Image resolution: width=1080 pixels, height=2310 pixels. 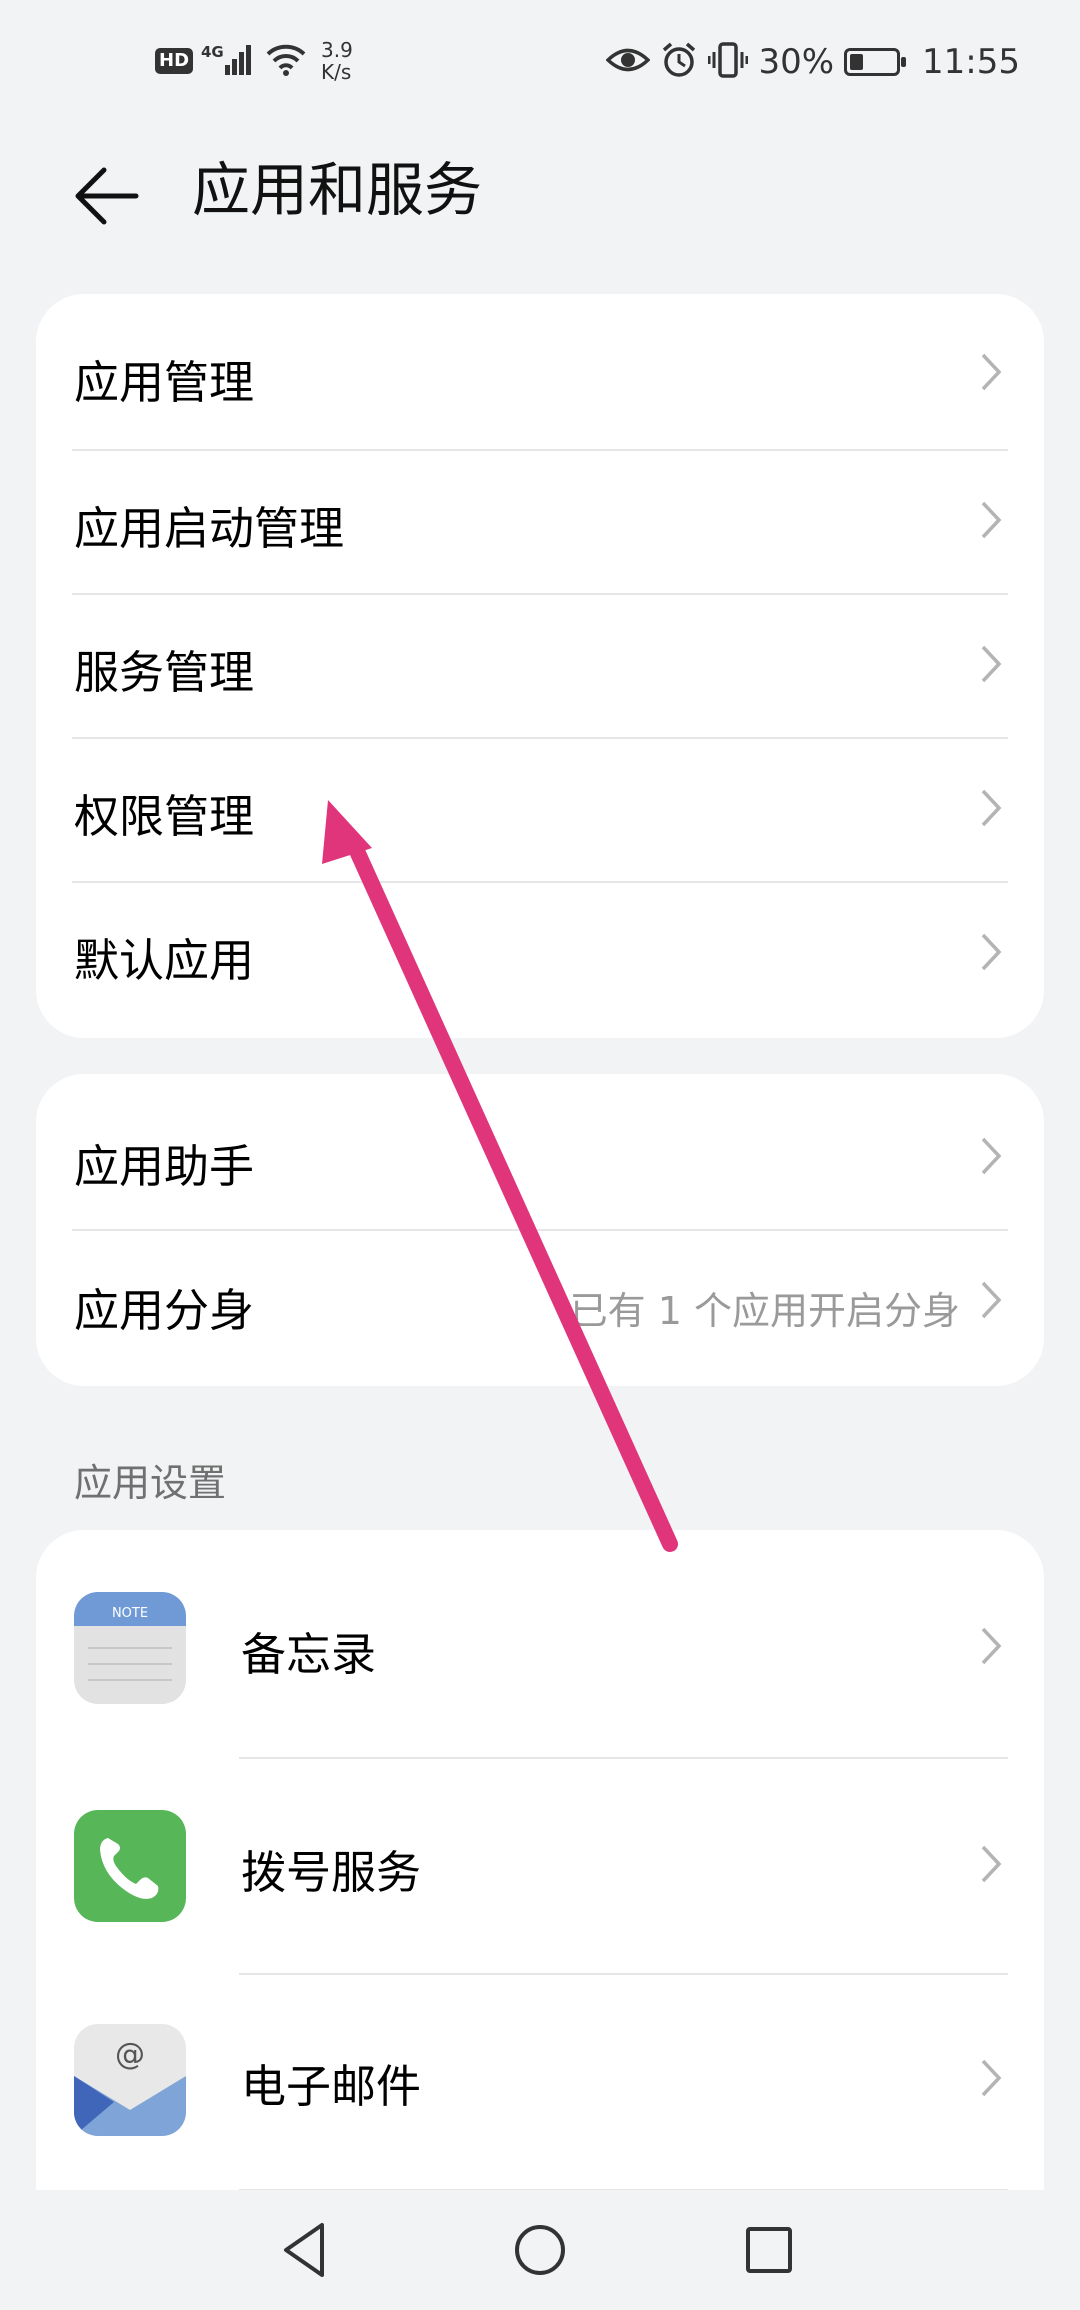 I want to click on battery-percent: 30%, so click(x=796, y=62).